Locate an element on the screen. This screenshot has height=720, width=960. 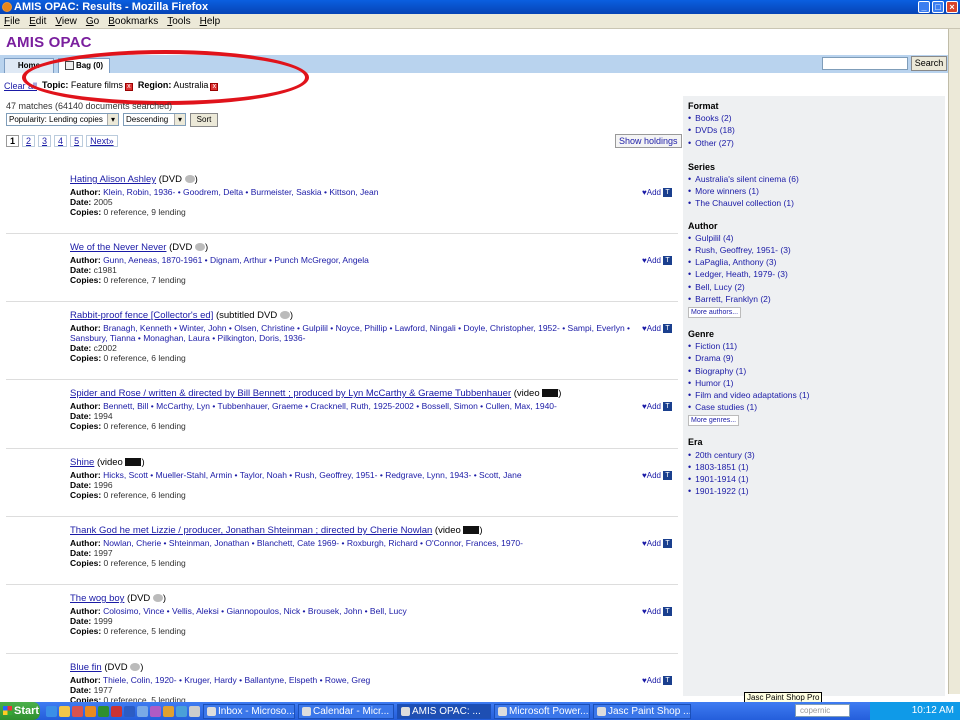
facet-item: Ledger, Heath, 1979- (3) is located at coordinates (814, 274).